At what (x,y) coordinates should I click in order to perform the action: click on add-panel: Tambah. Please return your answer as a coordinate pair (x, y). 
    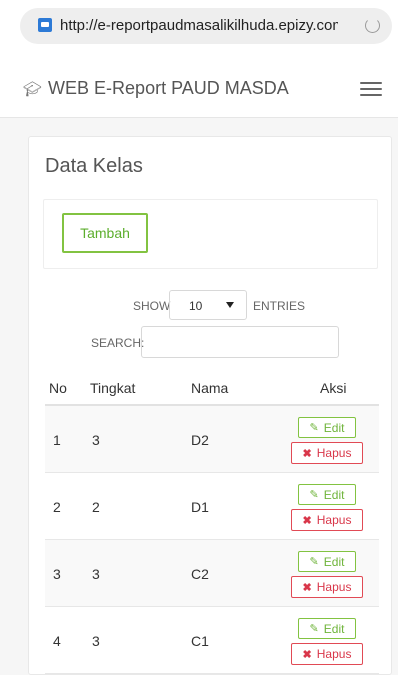
    Looking at the image, I should click on (210, 234).